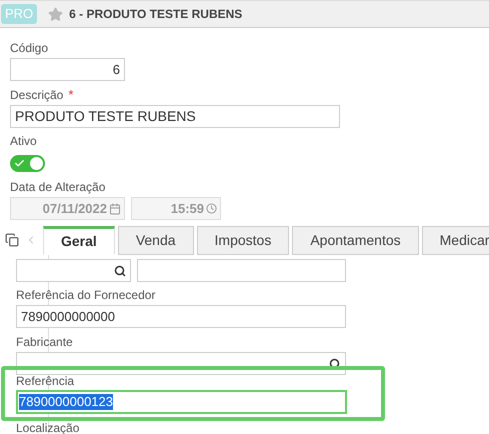  What do you see at coordinates (355, 240) in the screenshot?
I see `tab: Apontamentos` at bounding box center [355, 240].